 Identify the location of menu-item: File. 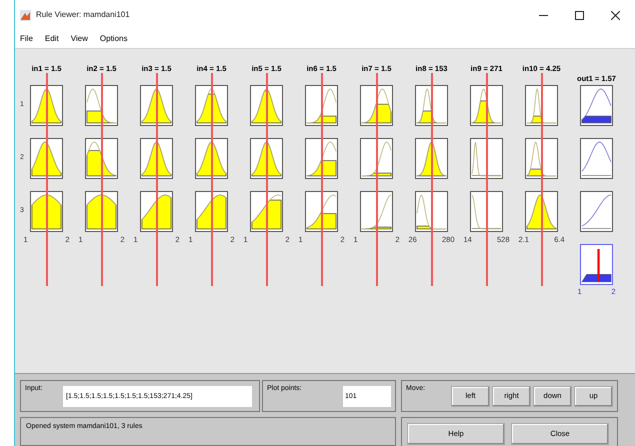
(26, 39).